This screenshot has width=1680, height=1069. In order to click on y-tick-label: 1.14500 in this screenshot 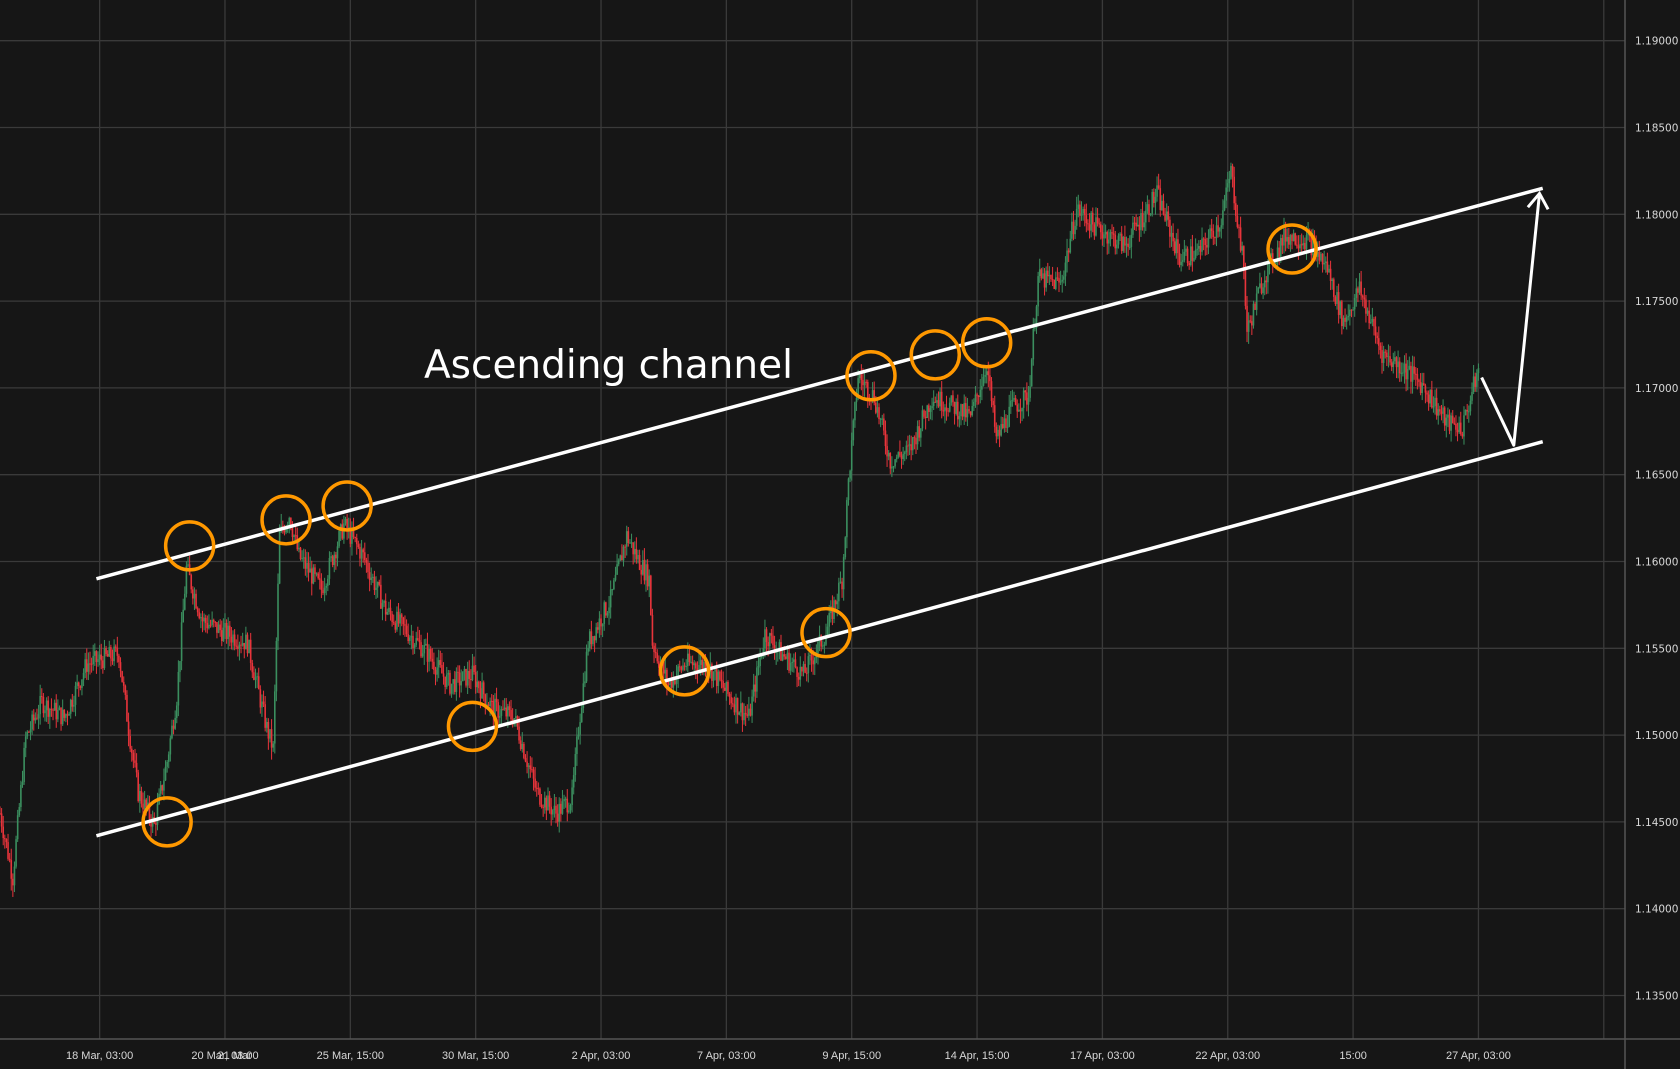, I will do `click(1656, 823)`.